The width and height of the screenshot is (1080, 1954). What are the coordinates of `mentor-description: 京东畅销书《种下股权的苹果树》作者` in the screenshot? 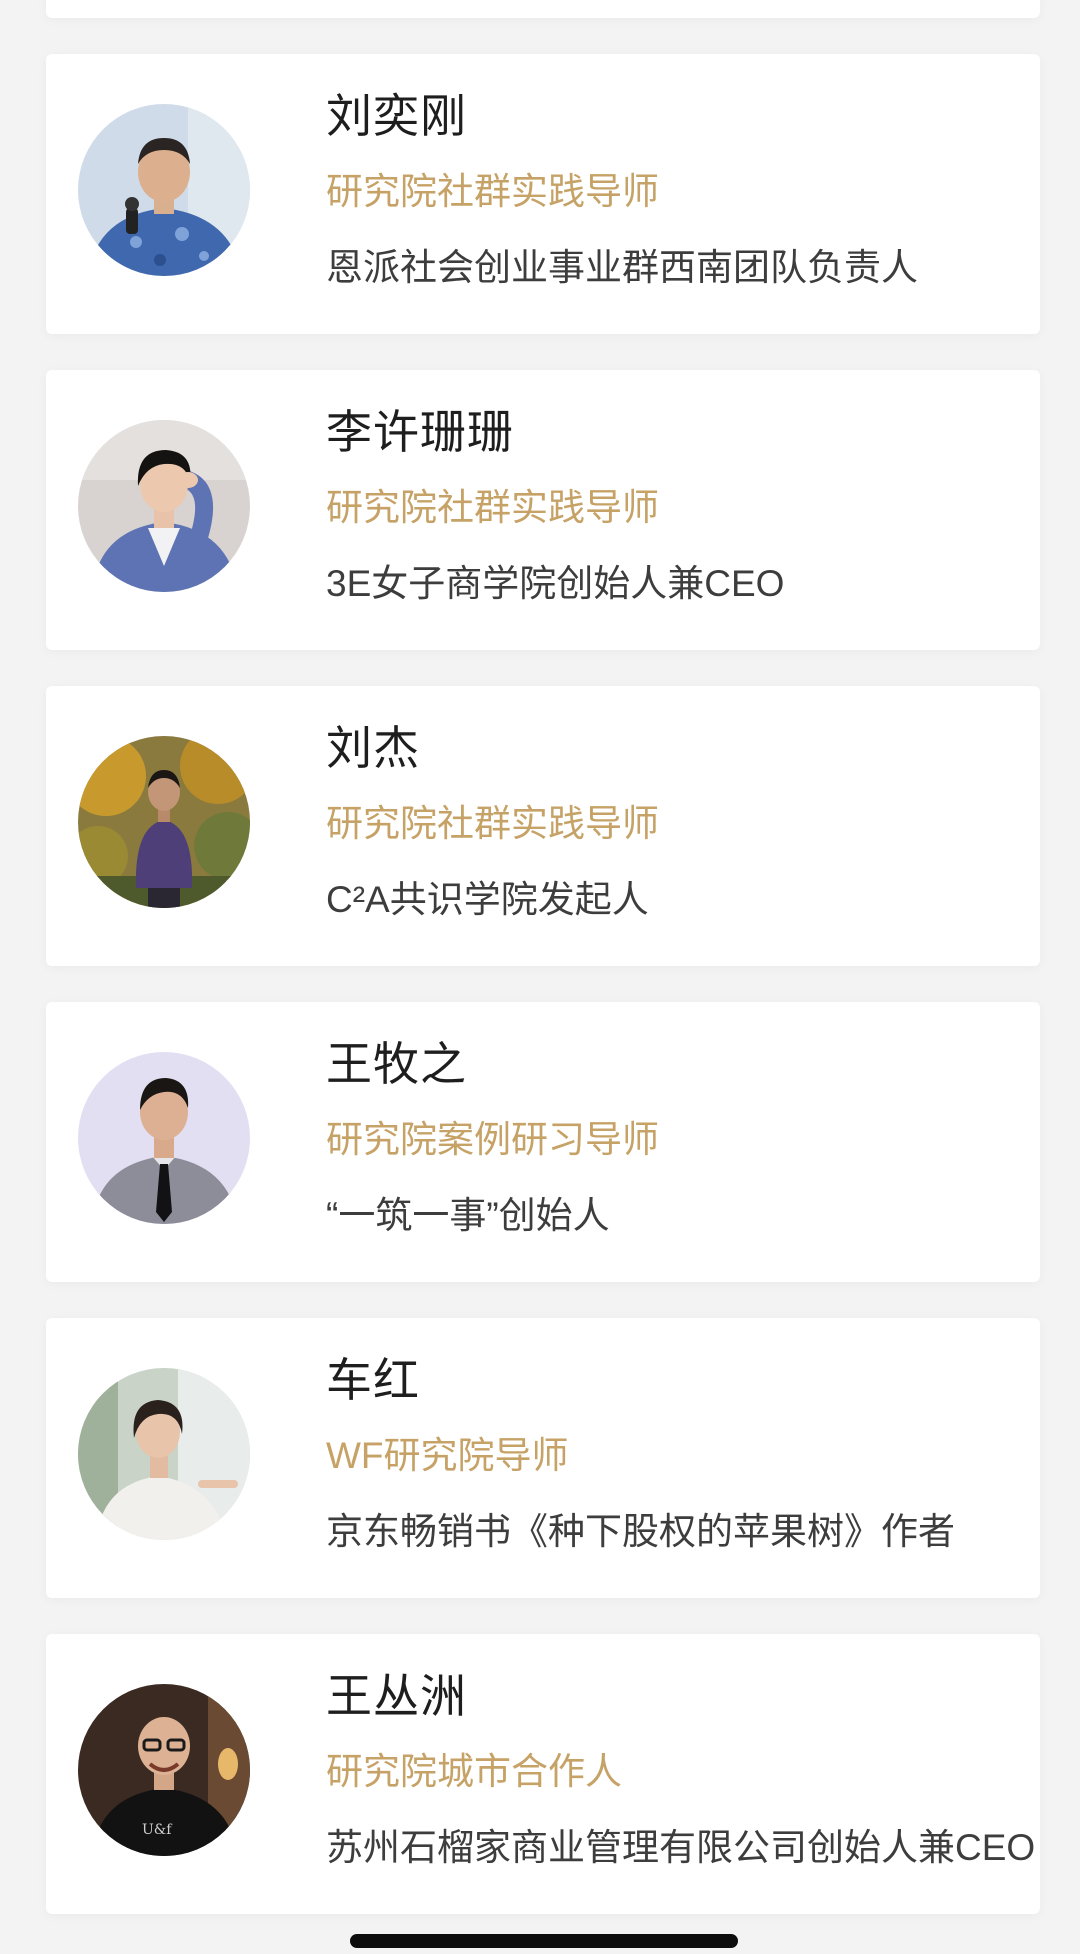 It's located at (640, 1531).